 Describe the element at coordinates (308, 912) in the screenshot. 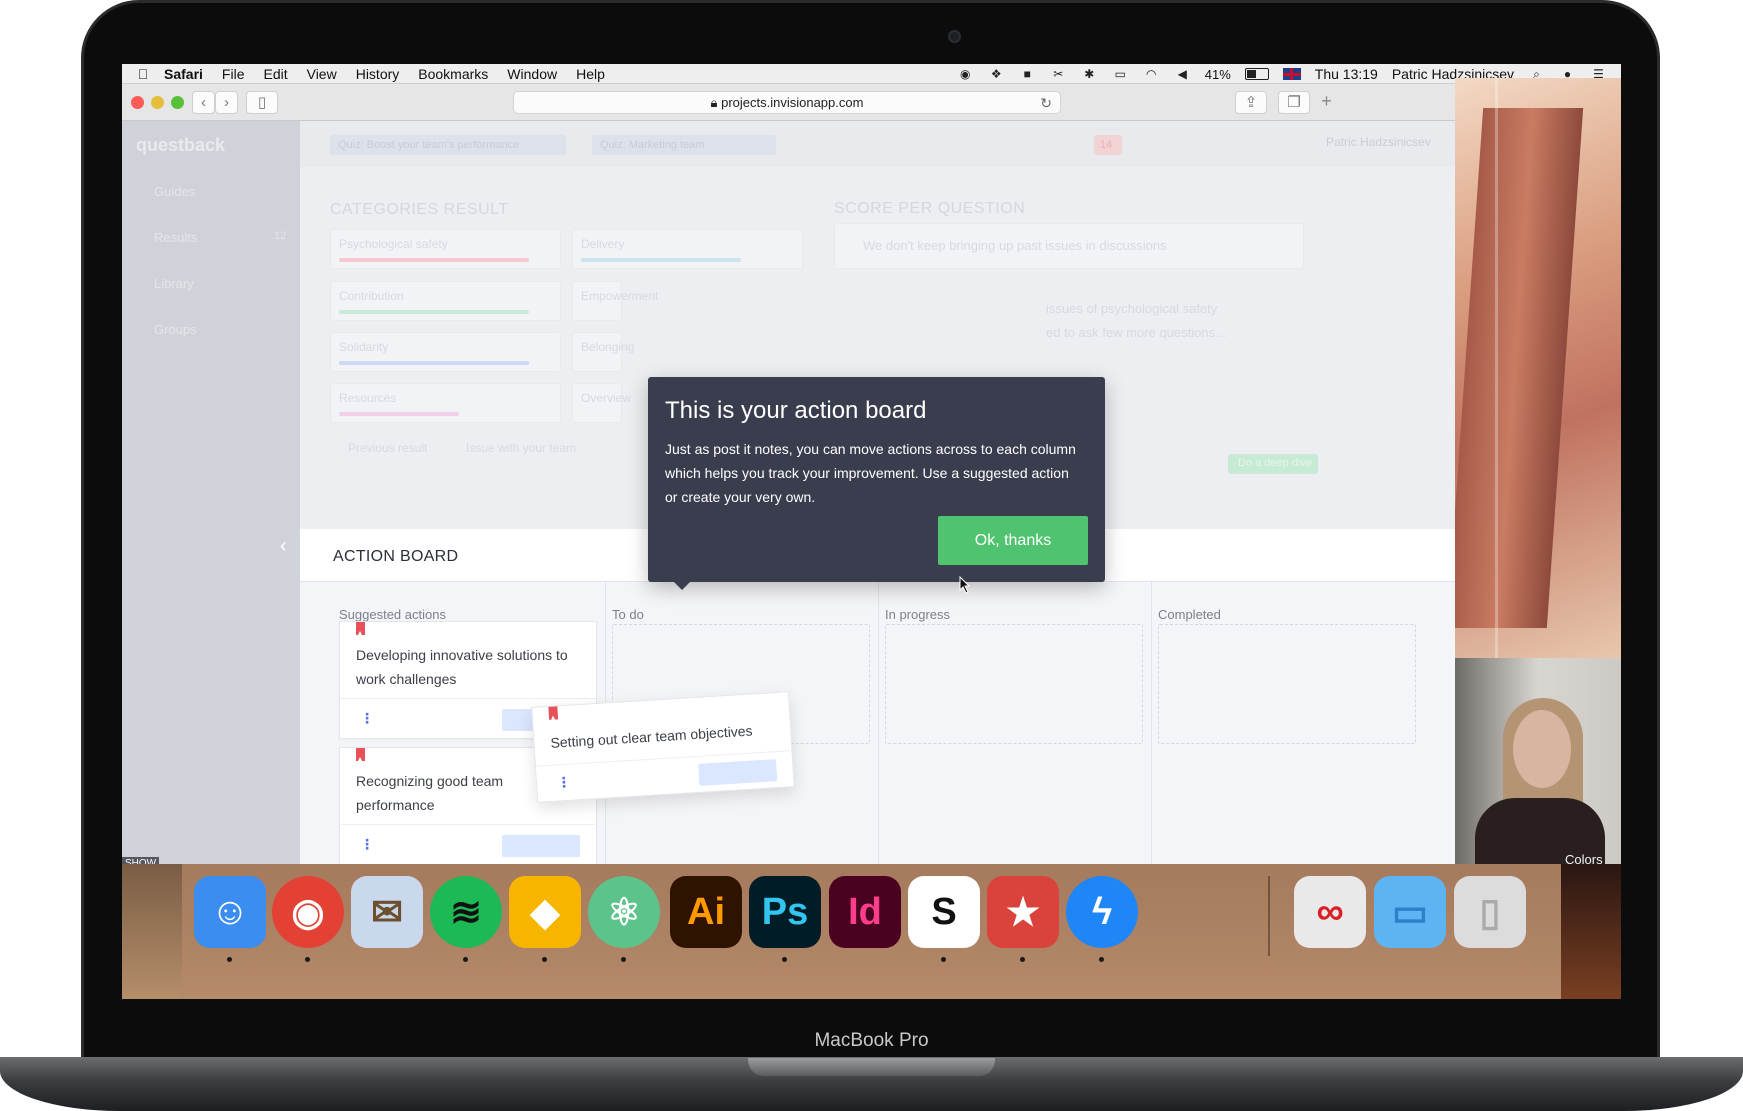

I see `chrome-icon: ◉` at that location.